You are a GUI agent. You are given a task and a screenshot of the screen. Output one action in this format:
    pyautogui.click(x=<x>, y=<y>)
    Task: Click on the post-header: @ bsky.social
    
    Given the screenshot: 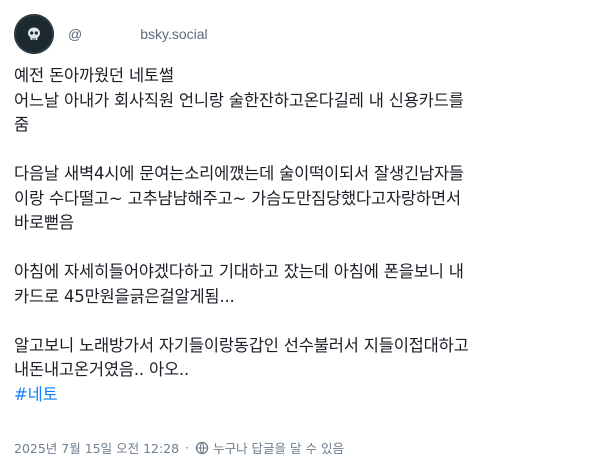 What is the action you would take?
    pyautogui.click(x=111, y=34)
    